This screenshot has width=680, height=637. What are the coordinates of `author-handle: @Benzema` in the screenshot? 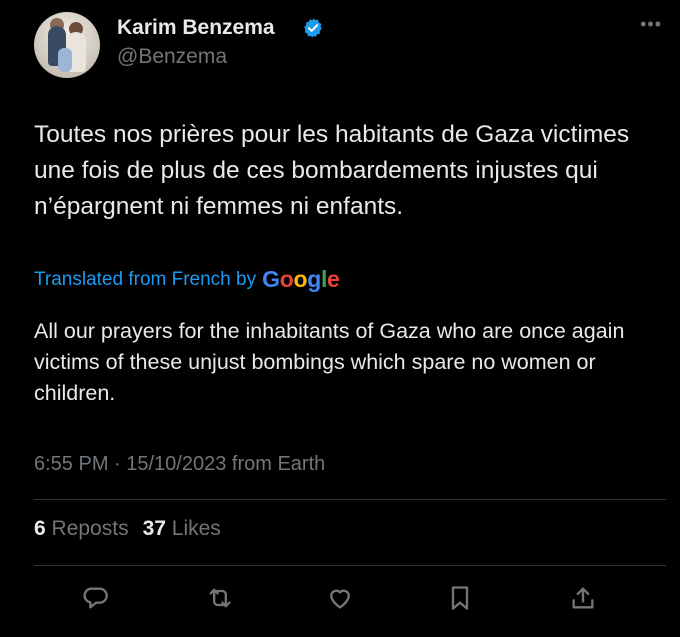 It's located at (172, 57).